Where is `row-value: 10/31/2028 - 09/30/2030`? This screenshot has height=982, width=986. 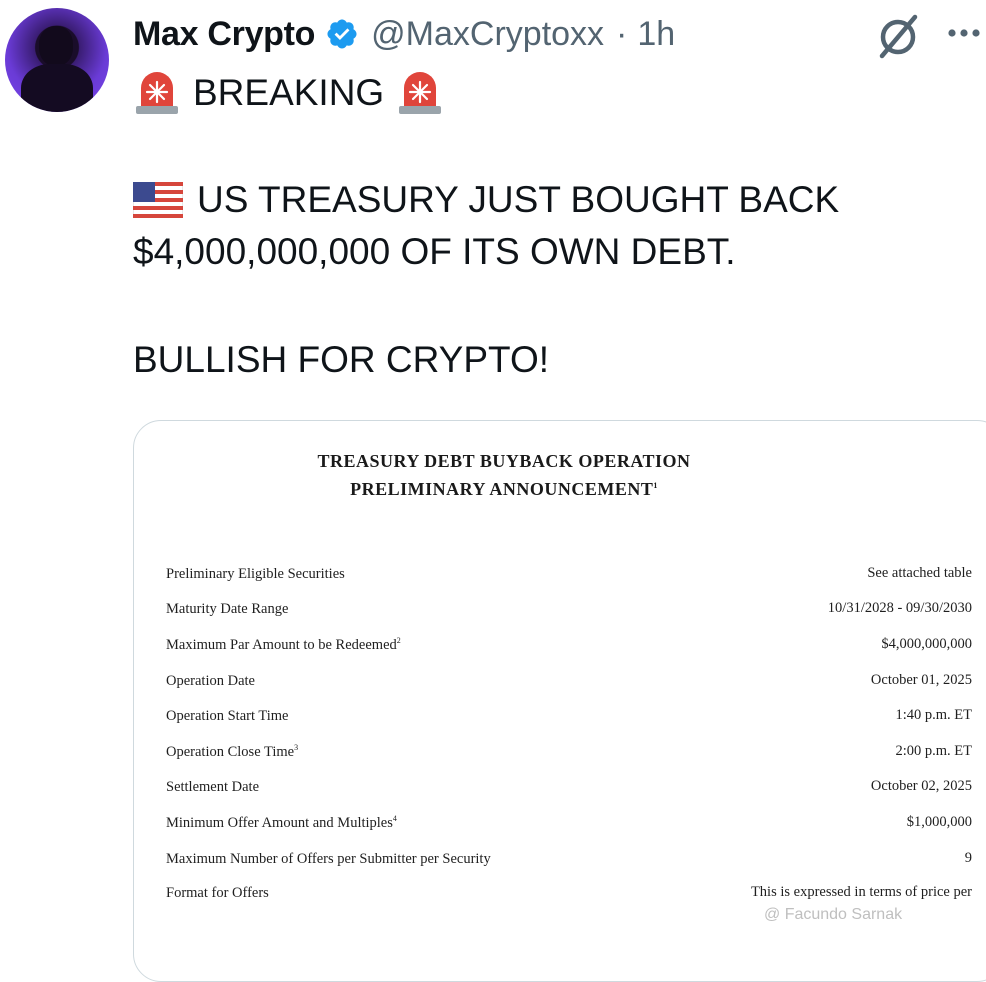
row-value: 10/31/2028 - 09/30/2030 is located at coordinates (899, 608).